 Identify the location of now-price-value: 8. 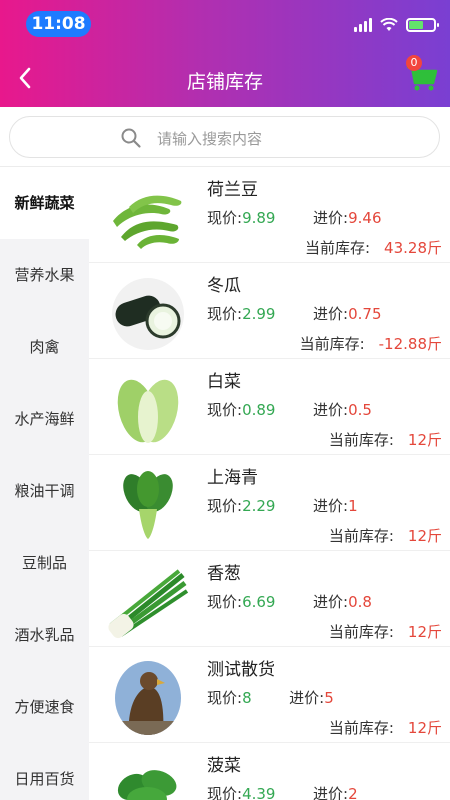
(247, 698).